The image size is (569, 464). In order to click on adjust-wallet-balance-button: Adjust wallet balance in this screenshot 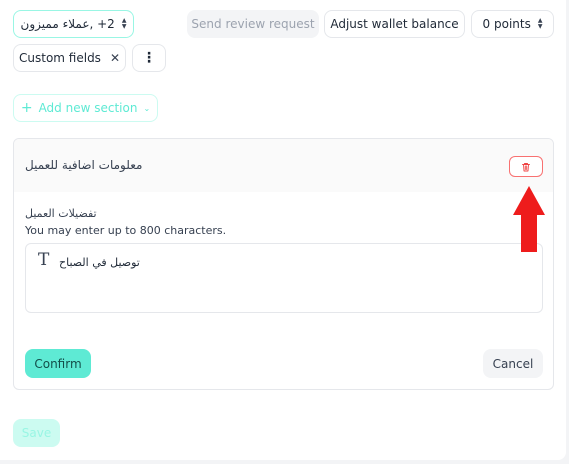, I will do `click(394, 24)`.